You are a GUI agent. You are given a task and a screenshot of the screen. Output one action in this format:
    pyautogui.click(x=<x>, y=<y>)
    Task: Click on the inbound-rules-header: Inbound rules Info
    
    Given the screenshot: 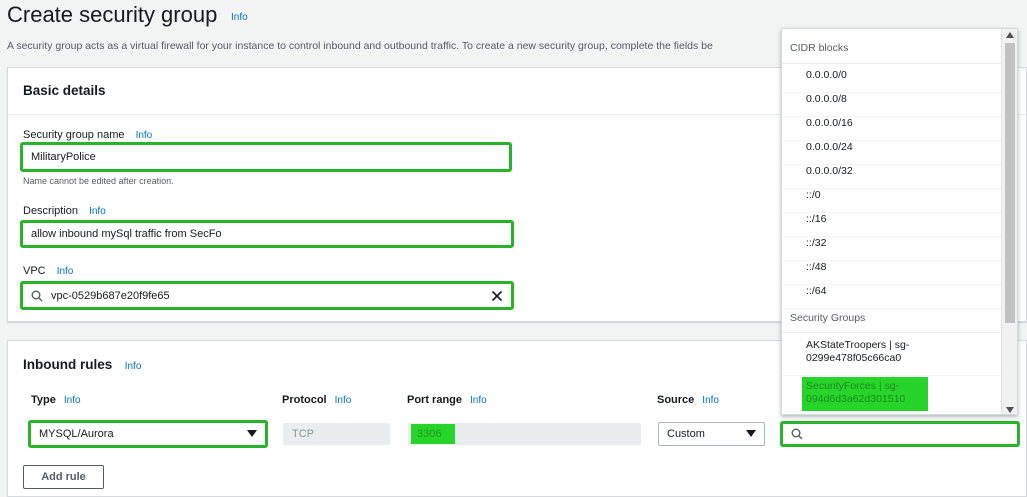 What is the action you would take?
    pyautogui.click(x=82, y=365)
    